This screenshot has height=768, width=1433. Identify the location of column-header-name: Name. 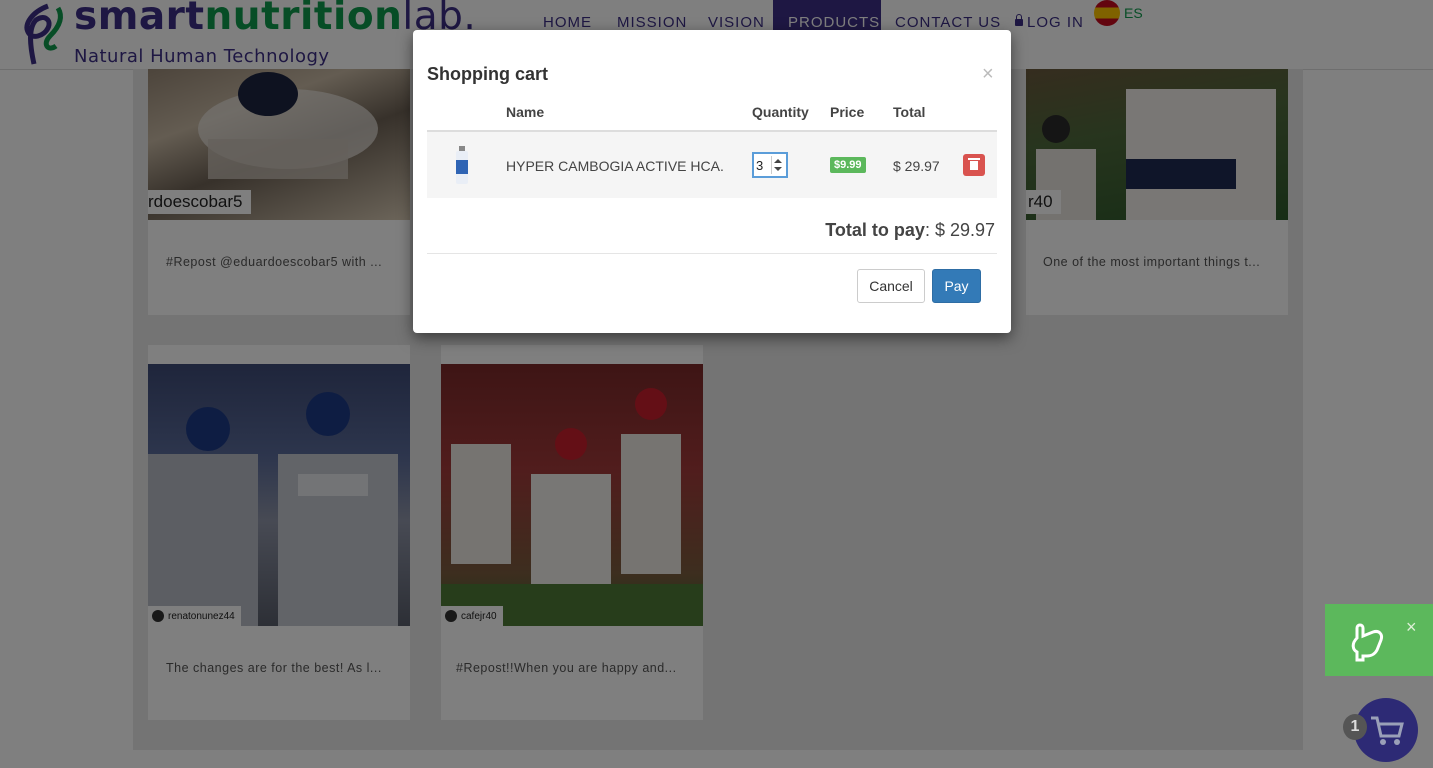
(525, 112).